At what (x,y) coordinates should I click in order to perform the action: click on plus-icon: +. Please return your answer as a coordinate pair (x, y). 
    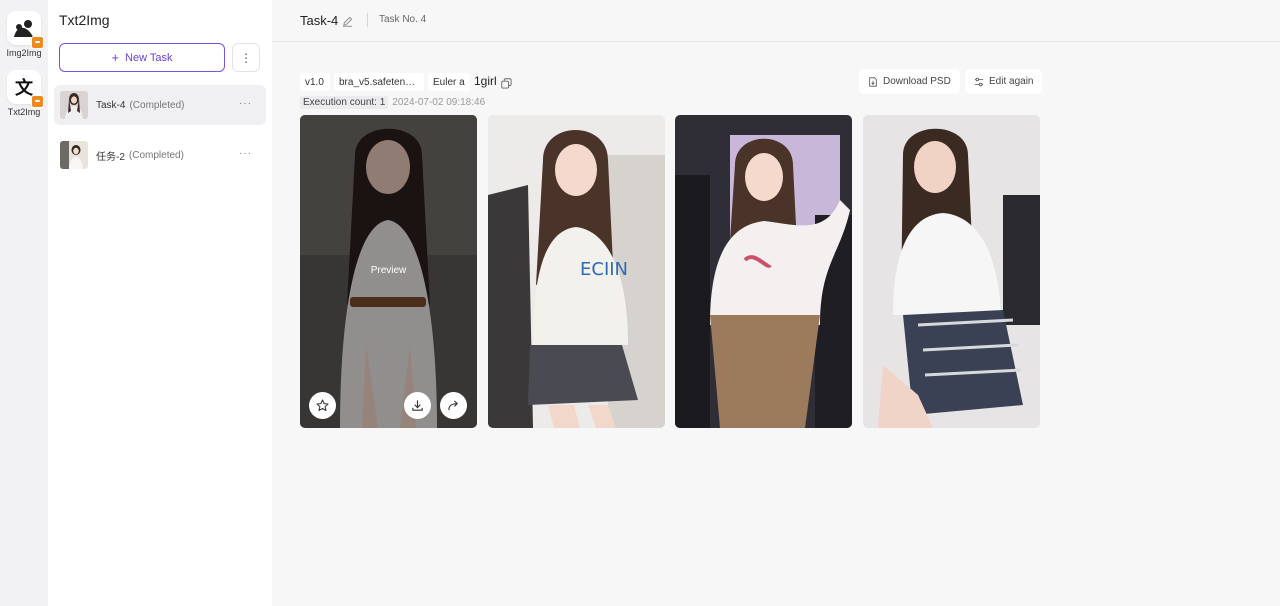
    Looking at the image, I should click on (115, 57).